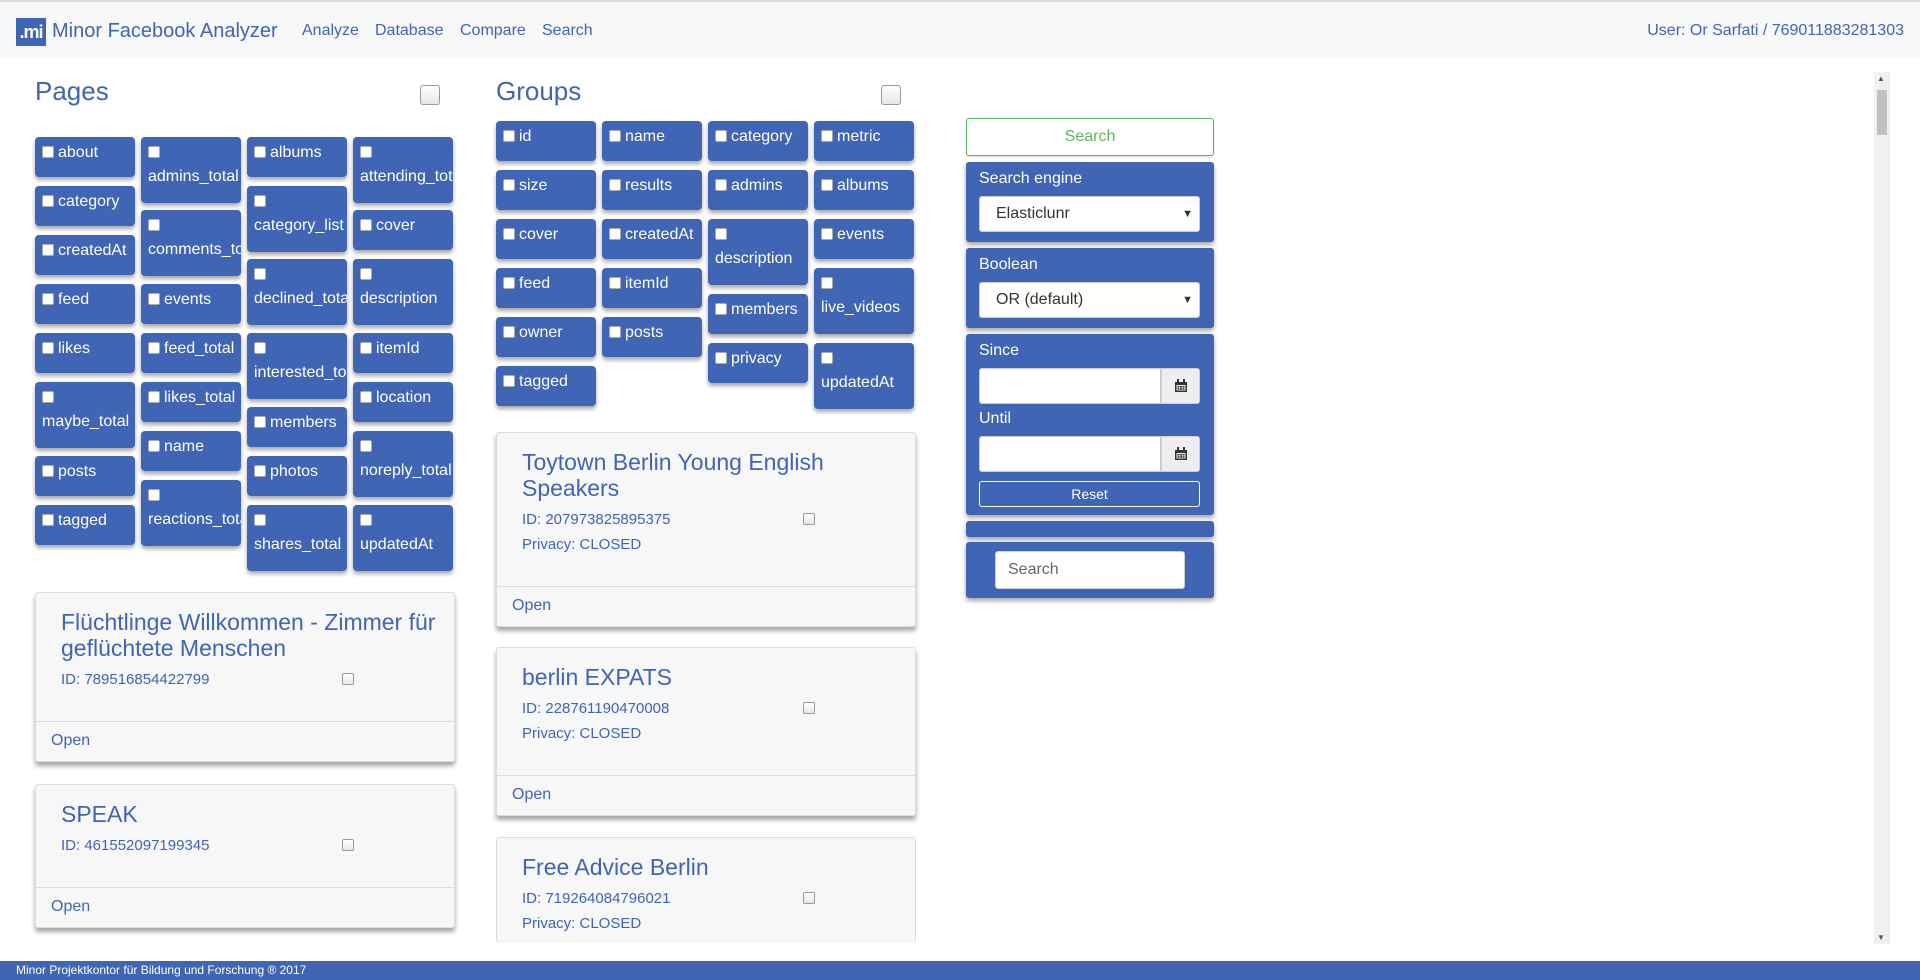 The height and width of the screenshot is (980, 1920). Describe the element at coordinates (1089, 300) in the screenshot. I see `boolean-select: OR (default) ▼` at that location.